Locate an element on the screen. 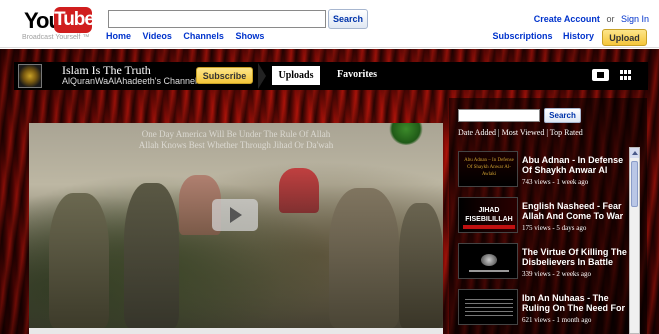  nav-videos-link: Videos is located at coordinates (157, 36).